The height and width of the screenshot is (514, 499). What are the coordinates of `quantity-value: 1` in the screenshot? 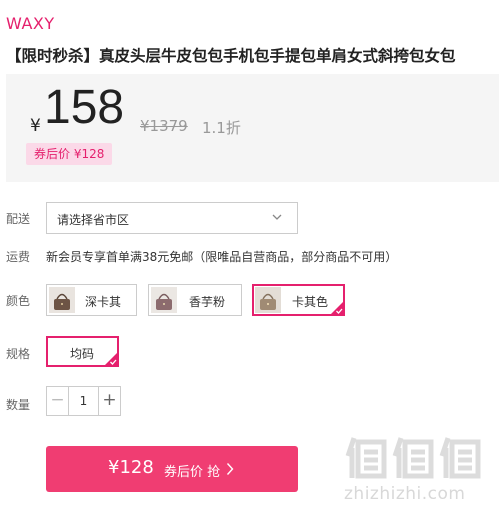 It's located at (83, 401).